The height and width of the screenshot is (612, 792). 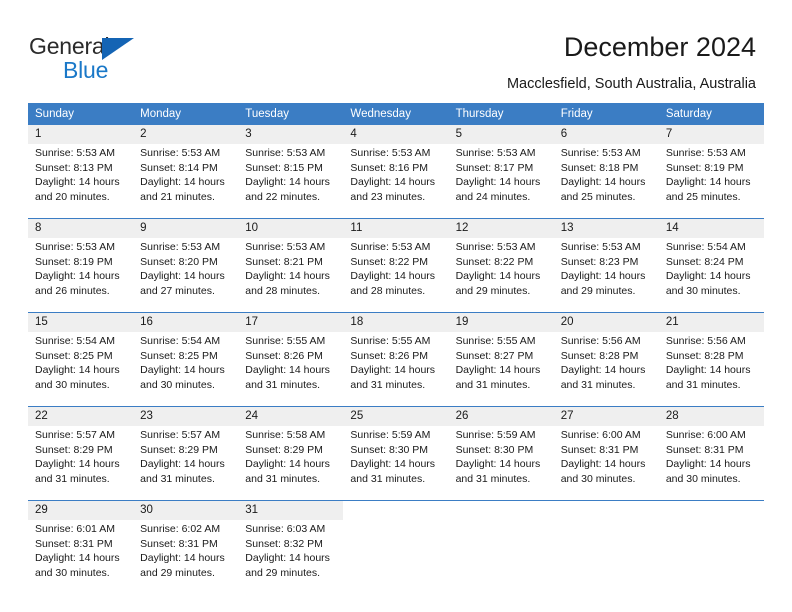 I want to click on daylight-text-line2: and 27 minutes., so click(x=177, y=290).